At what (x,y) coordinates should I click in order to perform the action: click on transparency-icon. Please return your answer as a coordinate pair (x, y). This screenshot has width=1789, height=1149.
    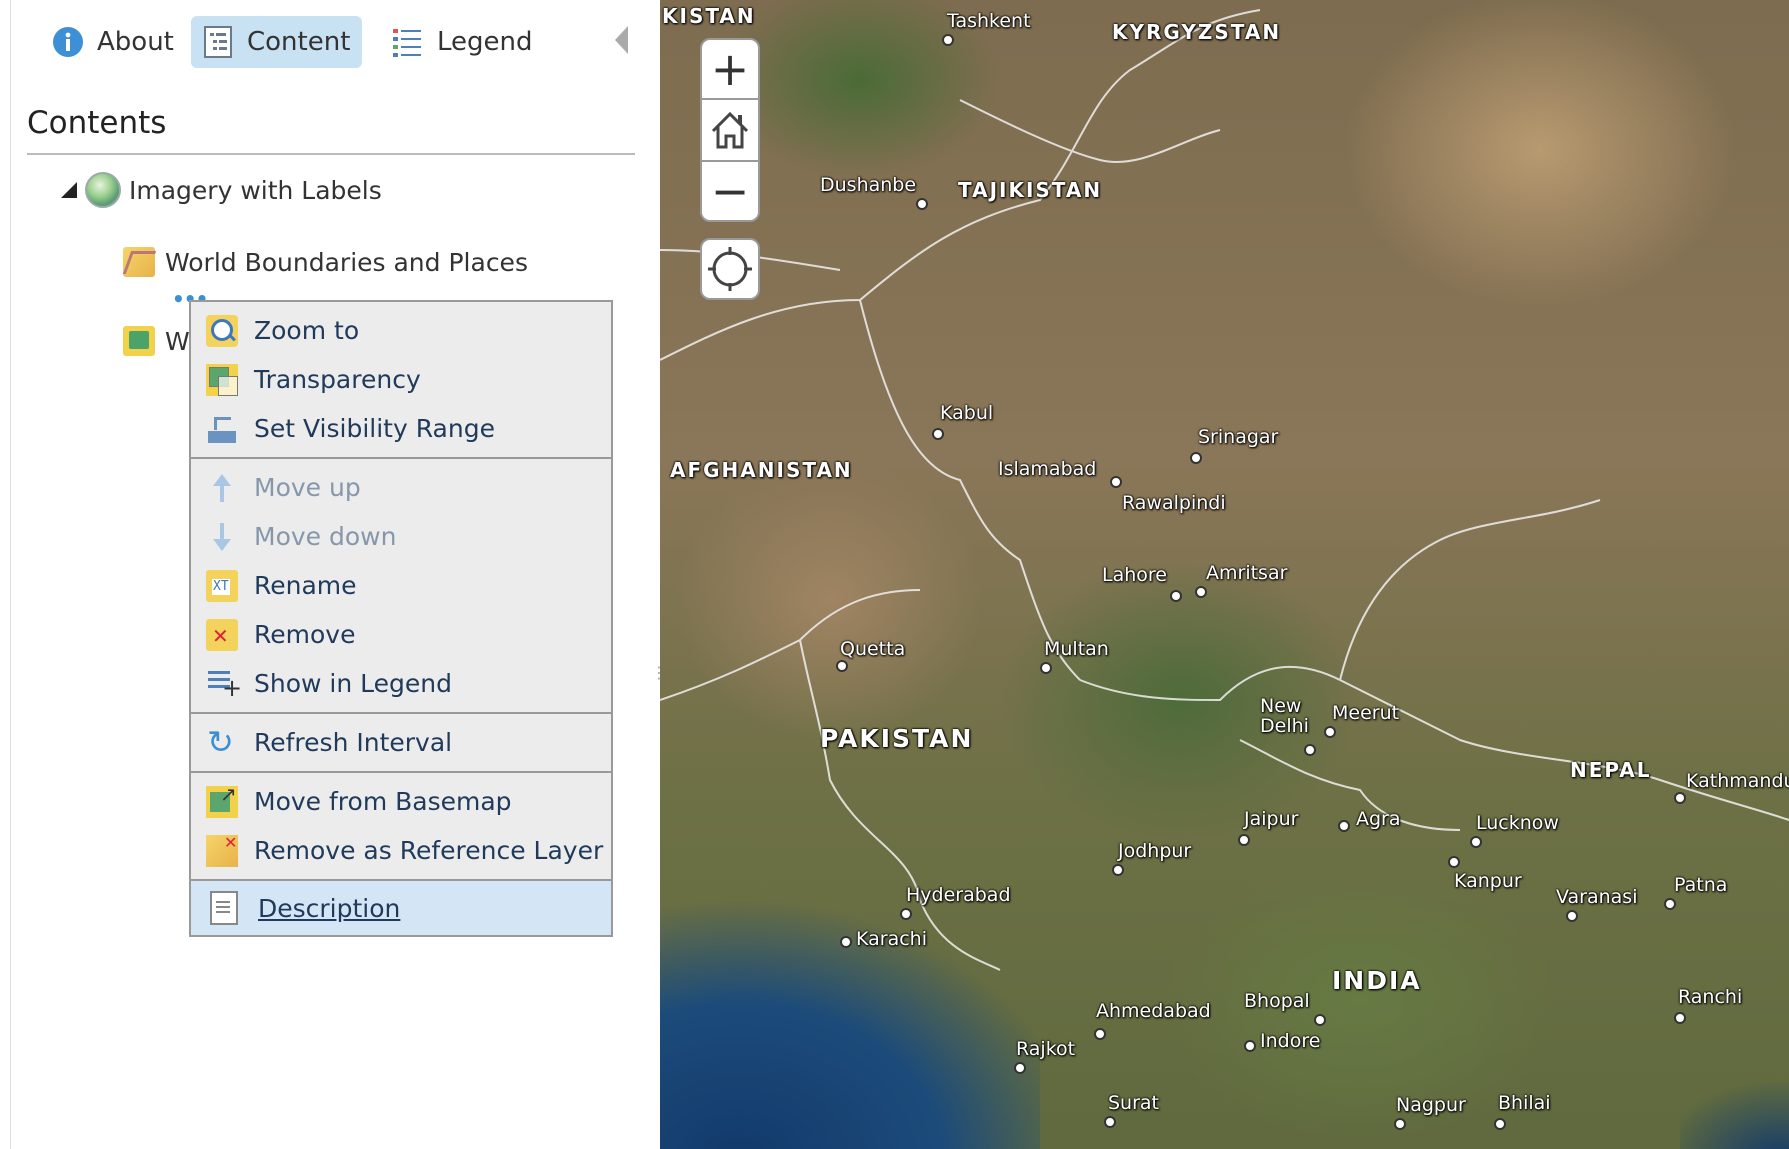
    Looking at the image, I should click on (222, 379).